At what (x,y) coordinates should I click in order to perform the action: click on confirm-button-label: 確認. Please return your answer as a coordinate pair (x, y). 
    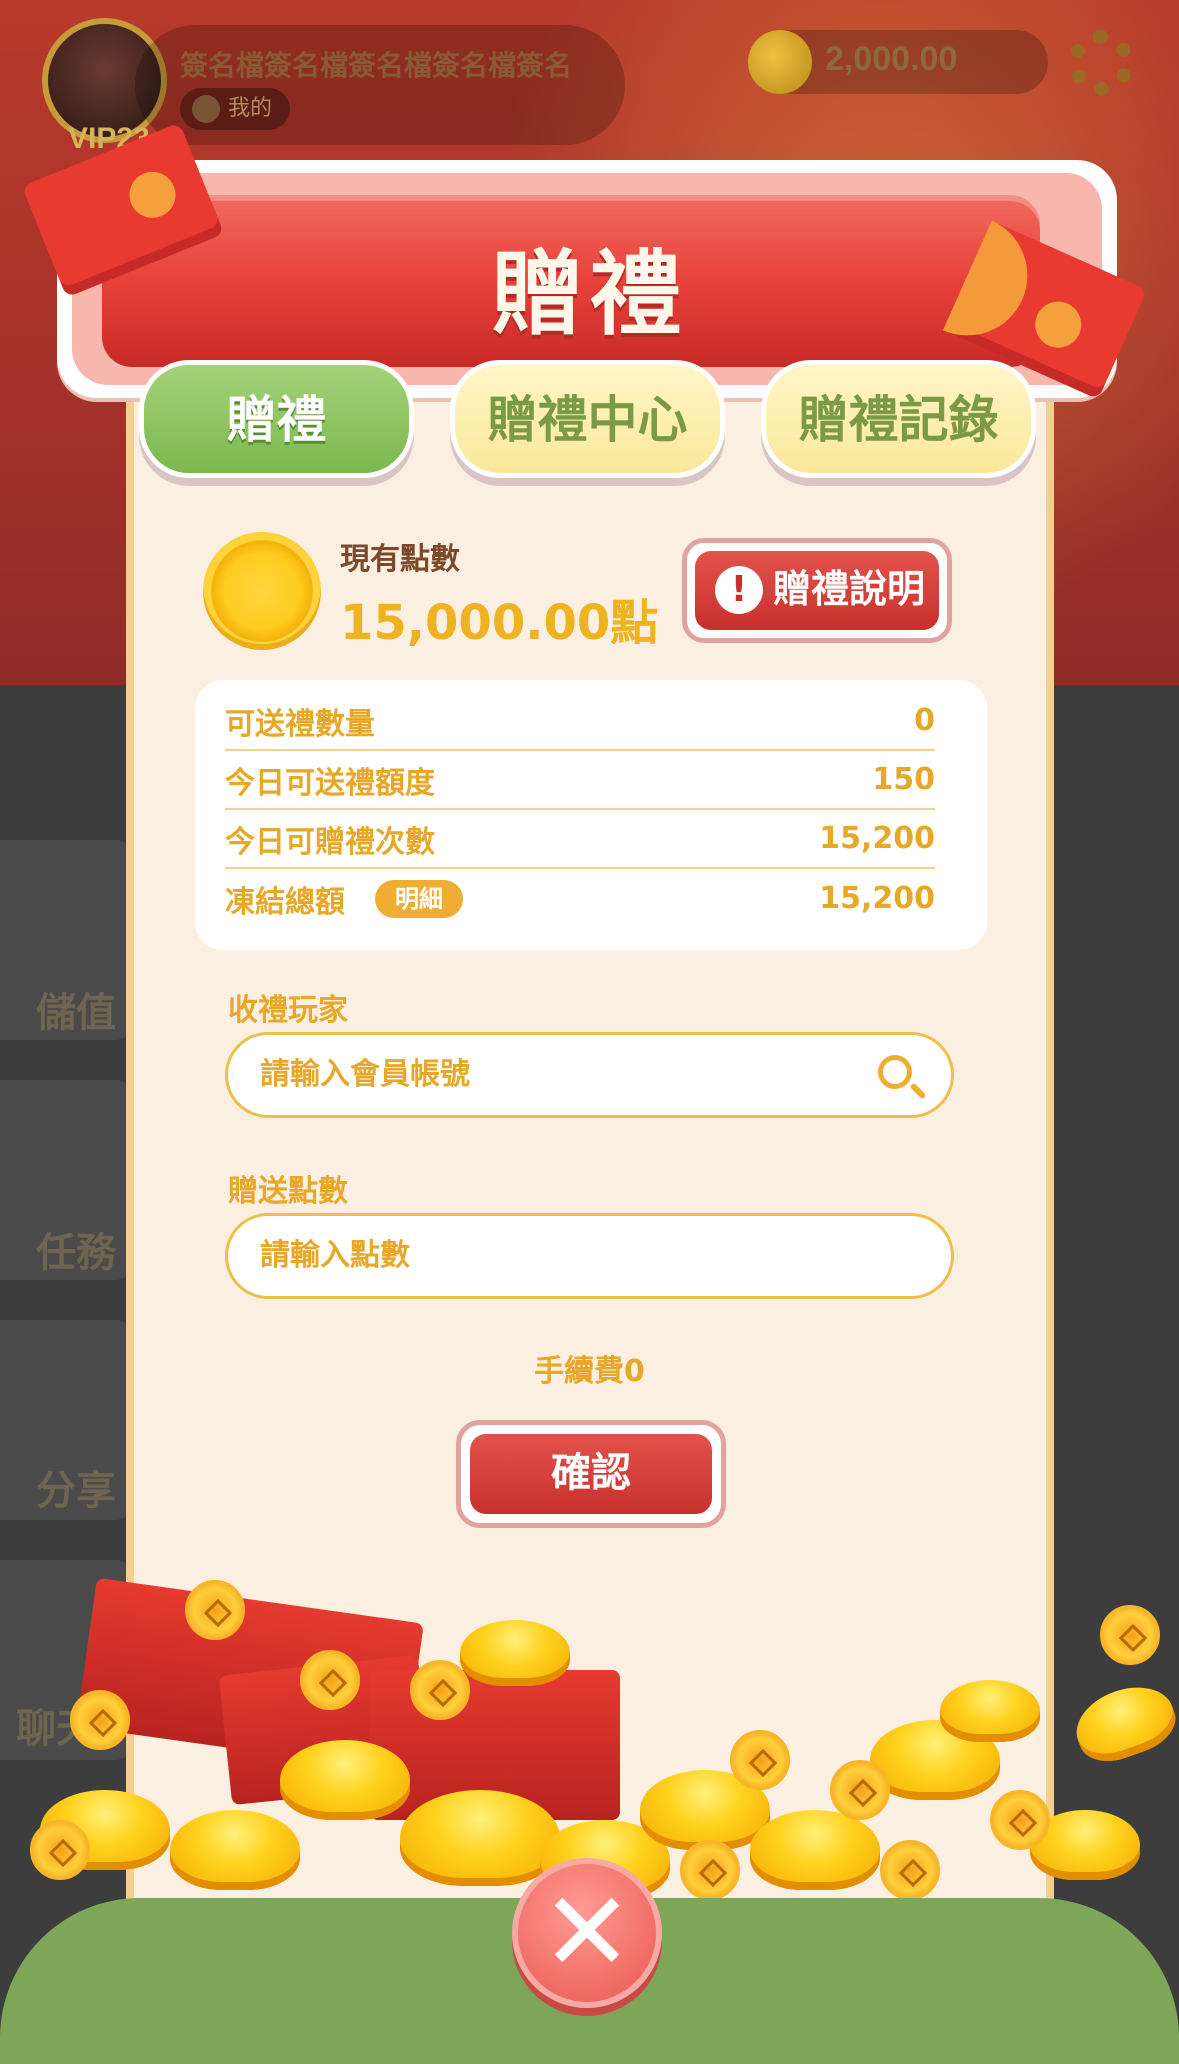
    Looking at the image, I should click on (591, 1474).